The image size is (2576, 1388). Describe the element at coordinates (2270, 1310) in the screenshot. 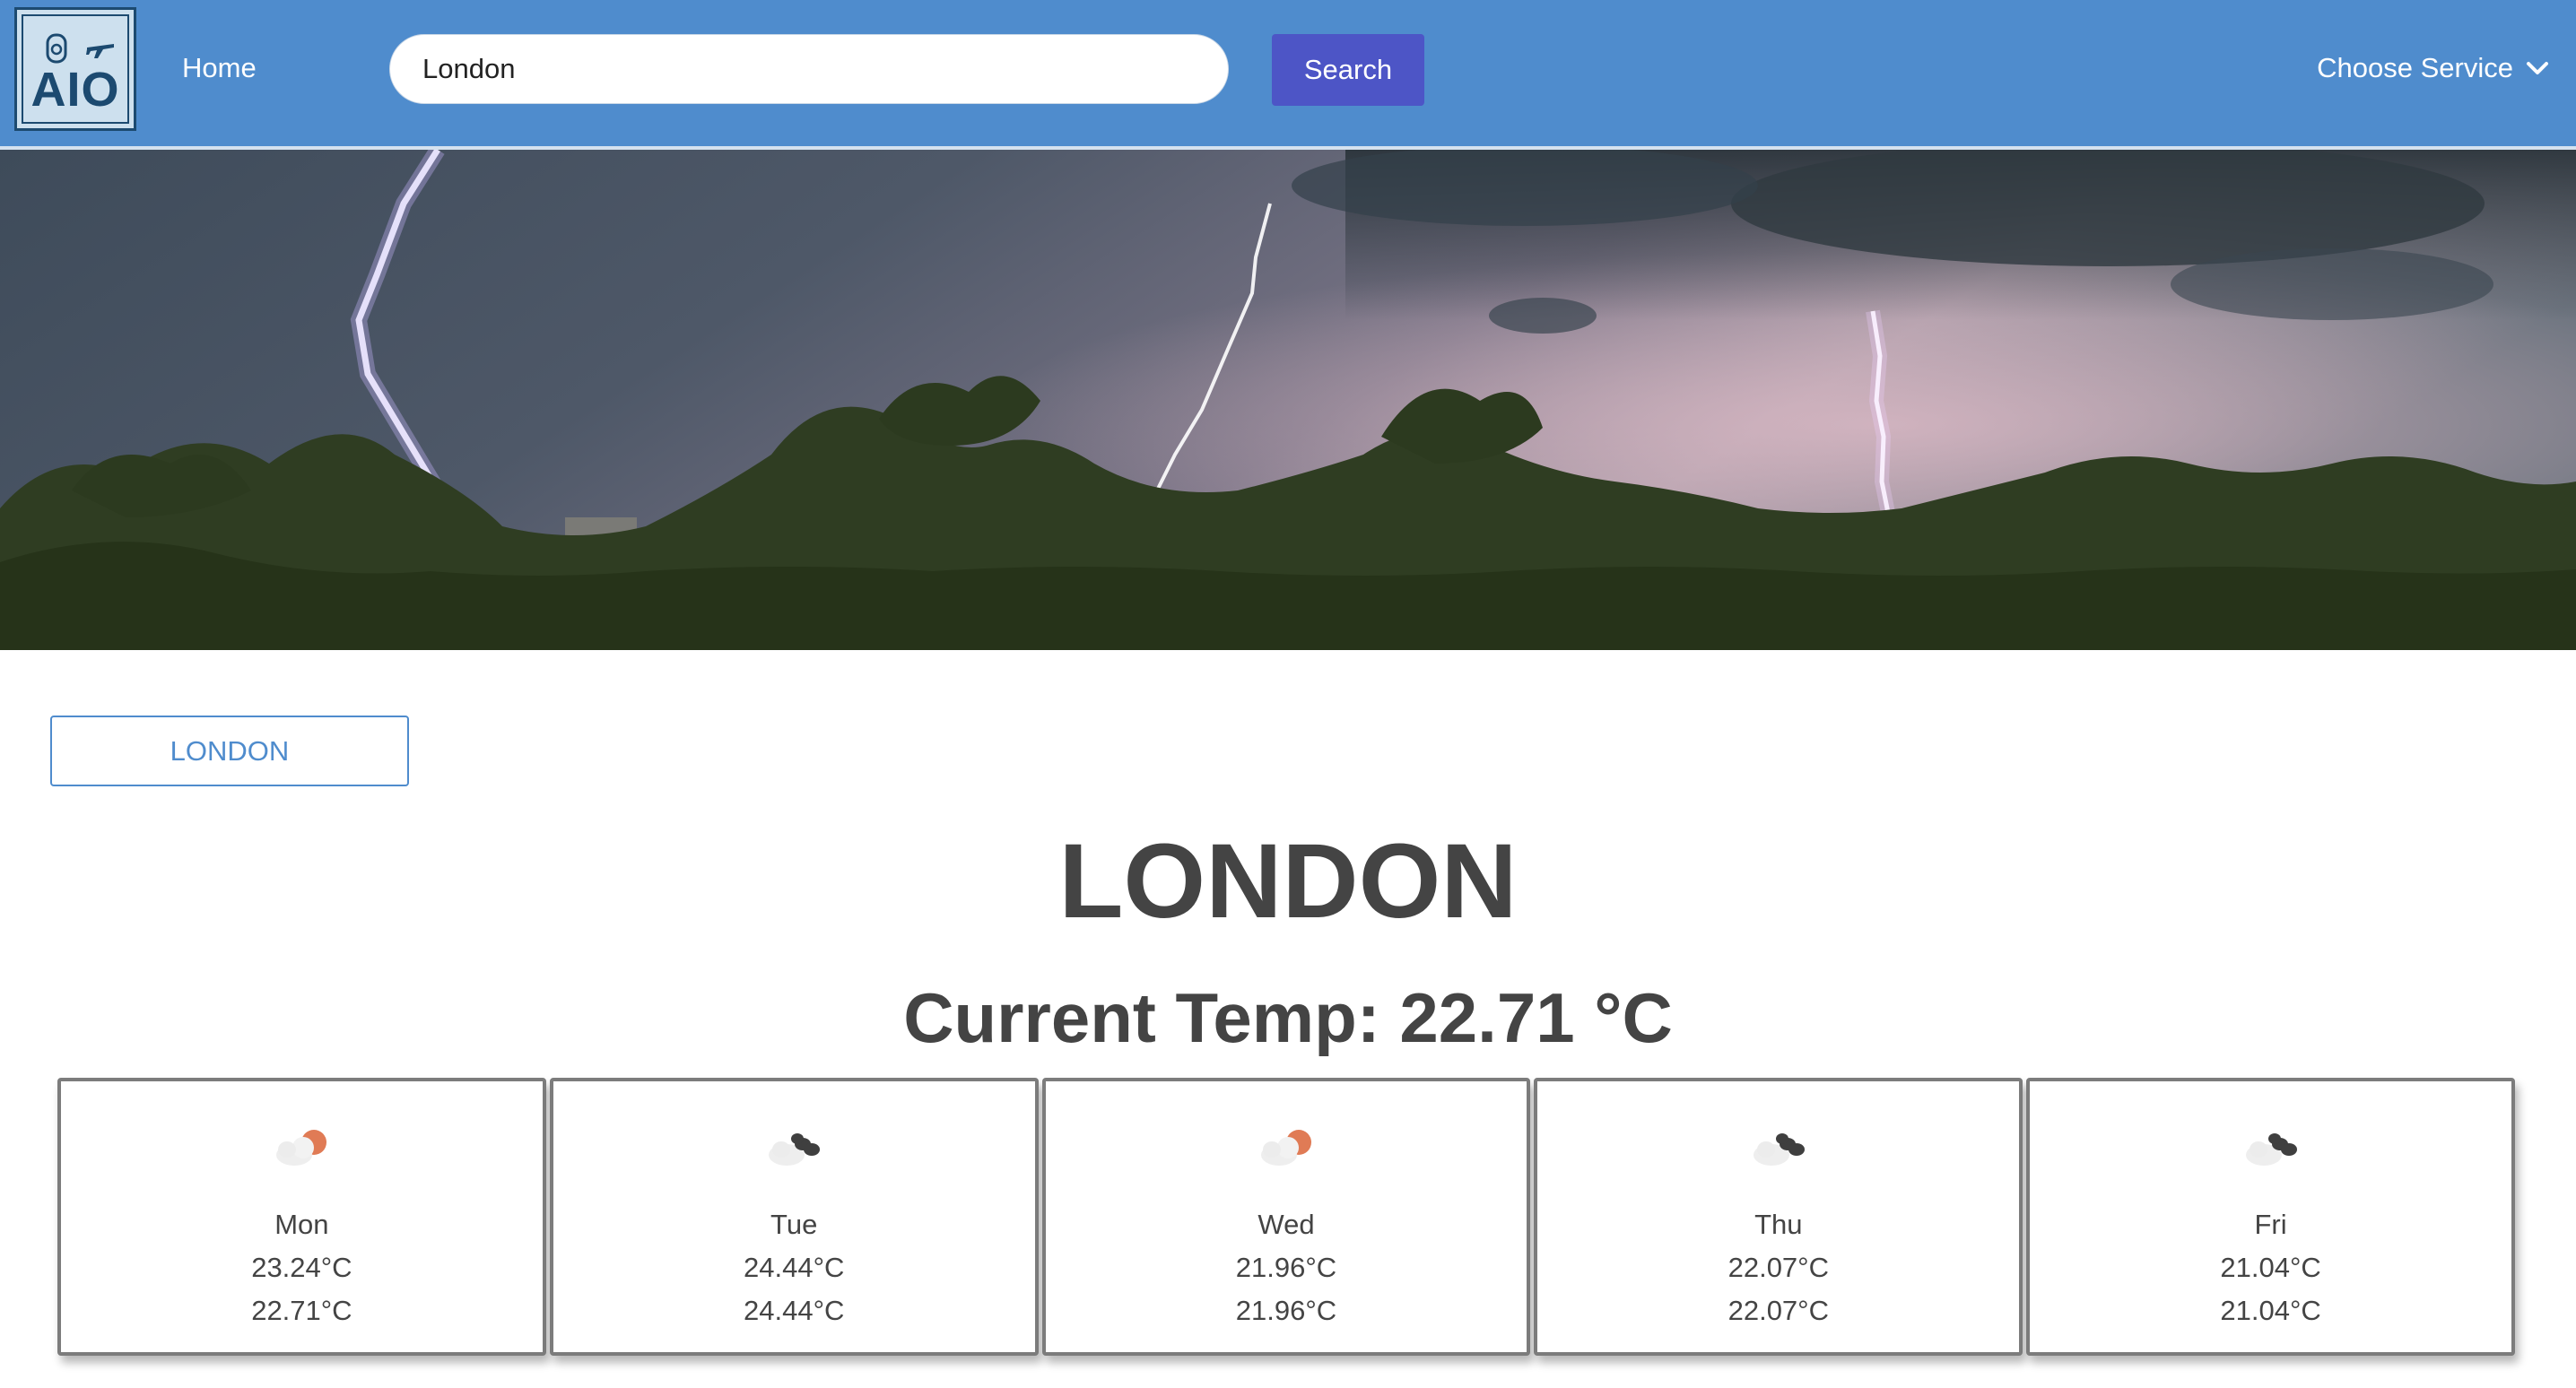

I see `forecast-temp-low: 21.04°C` at that location.